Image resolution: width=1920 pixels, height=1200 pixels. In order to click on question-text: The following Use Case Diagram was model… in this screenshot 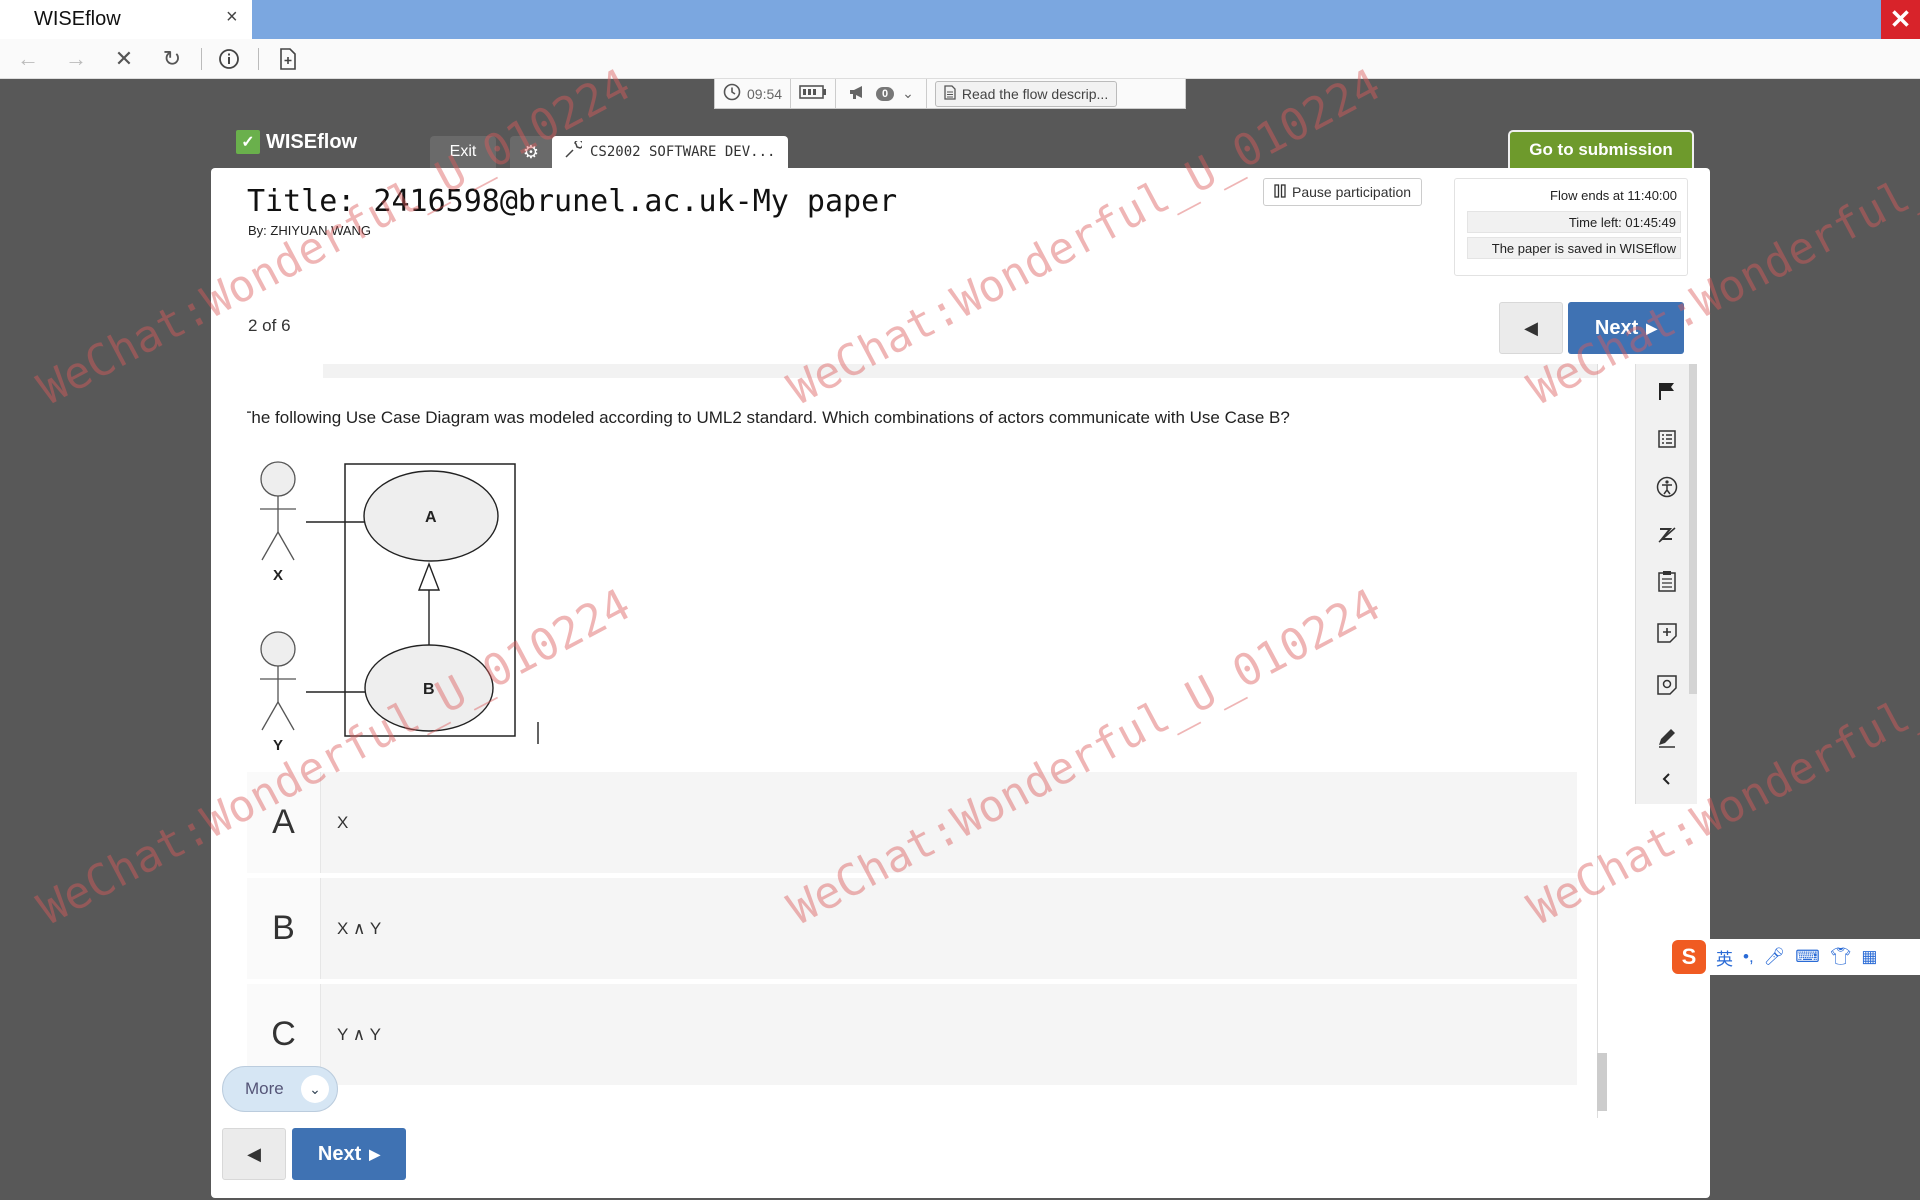, I will do `click(768, 417)`.